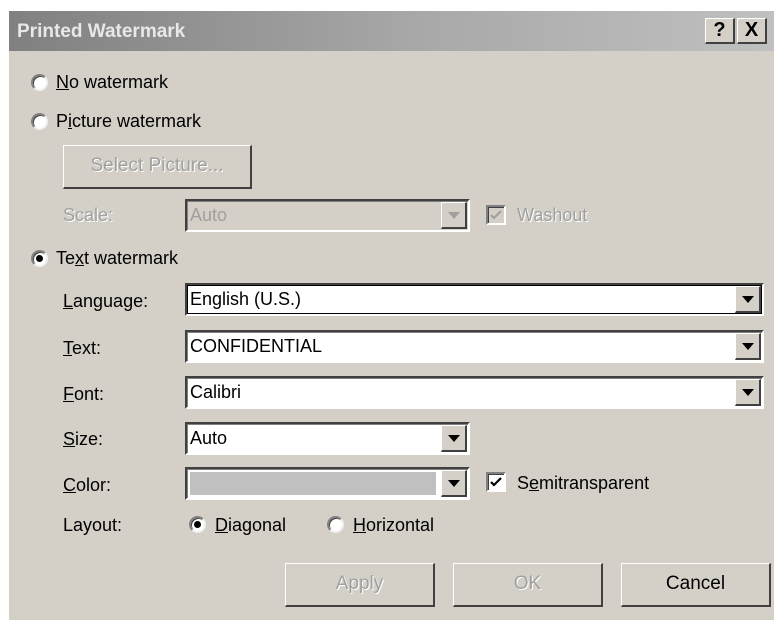 Image resolution: width=774 pixels, height=622 pixels. I want to click on title-bar: Printed Watermark ? X, so click(391, 31).